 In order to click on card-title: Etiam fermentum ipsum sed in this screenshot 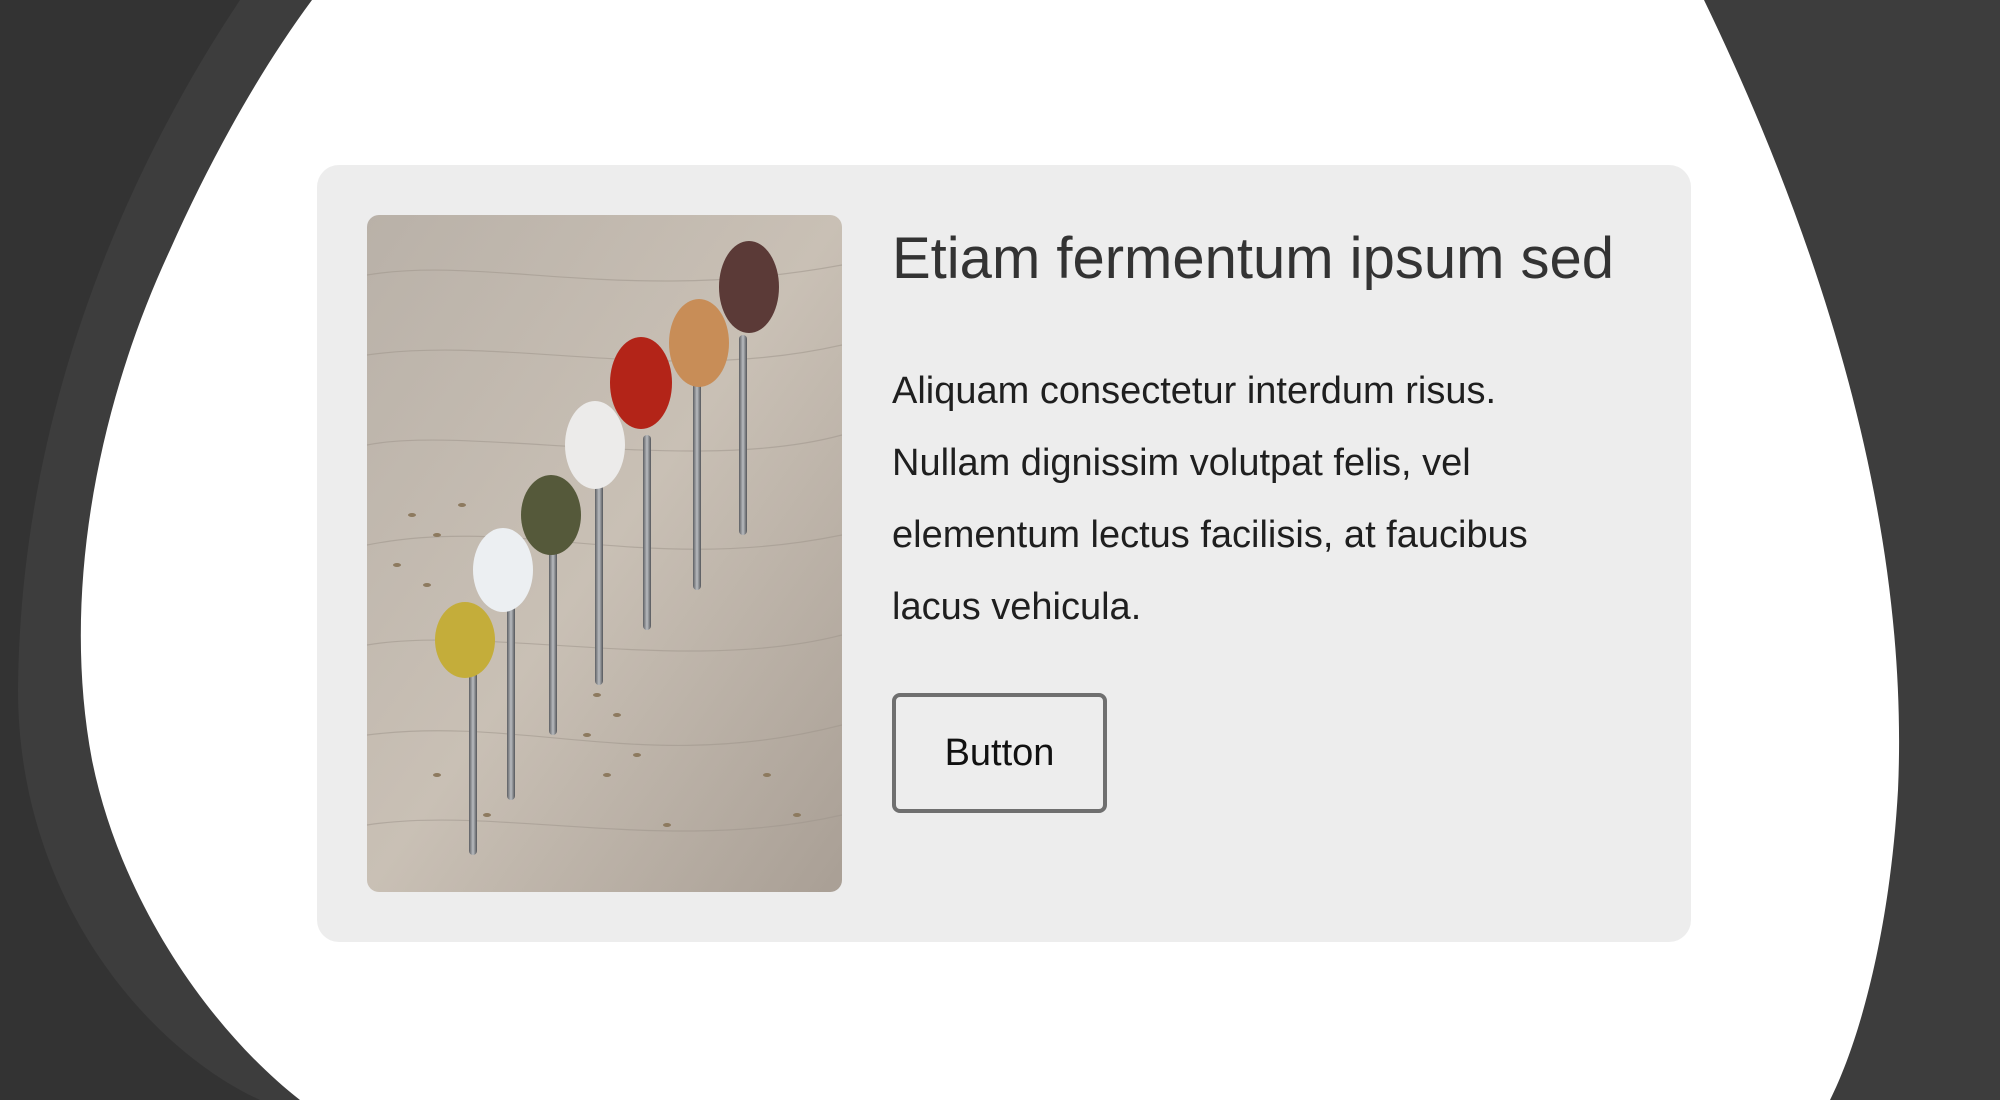, I will do `click(1253, 258)`.